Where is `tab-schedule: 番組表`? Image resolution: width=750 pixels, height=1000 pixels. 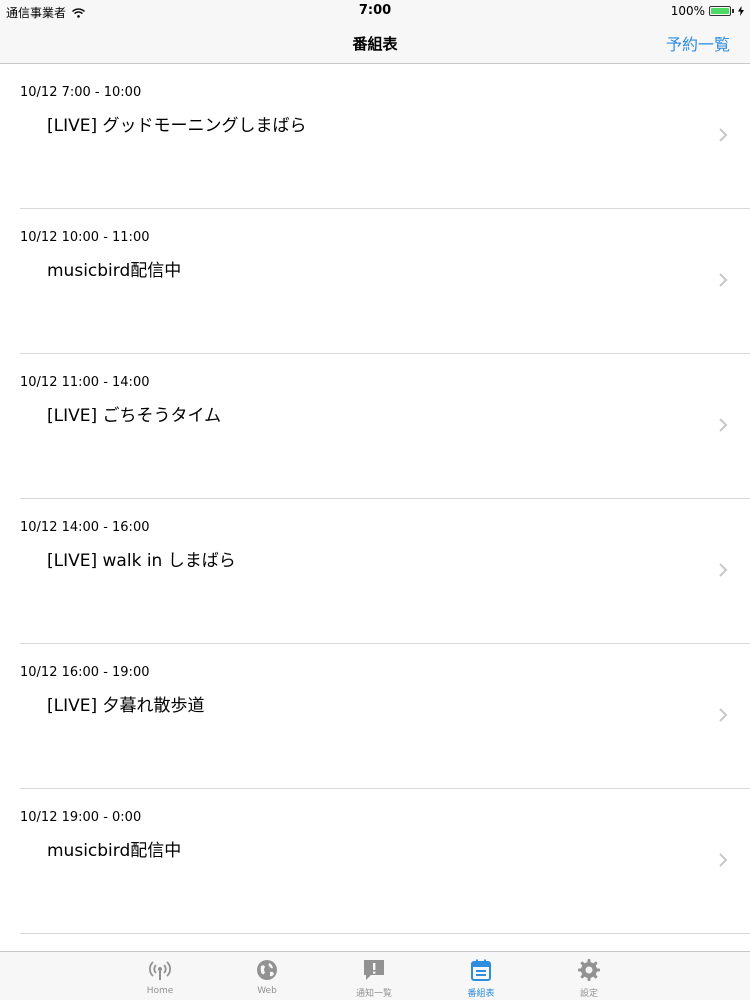 tab-schedule: 番組表 is located at coordinates (481, 976).